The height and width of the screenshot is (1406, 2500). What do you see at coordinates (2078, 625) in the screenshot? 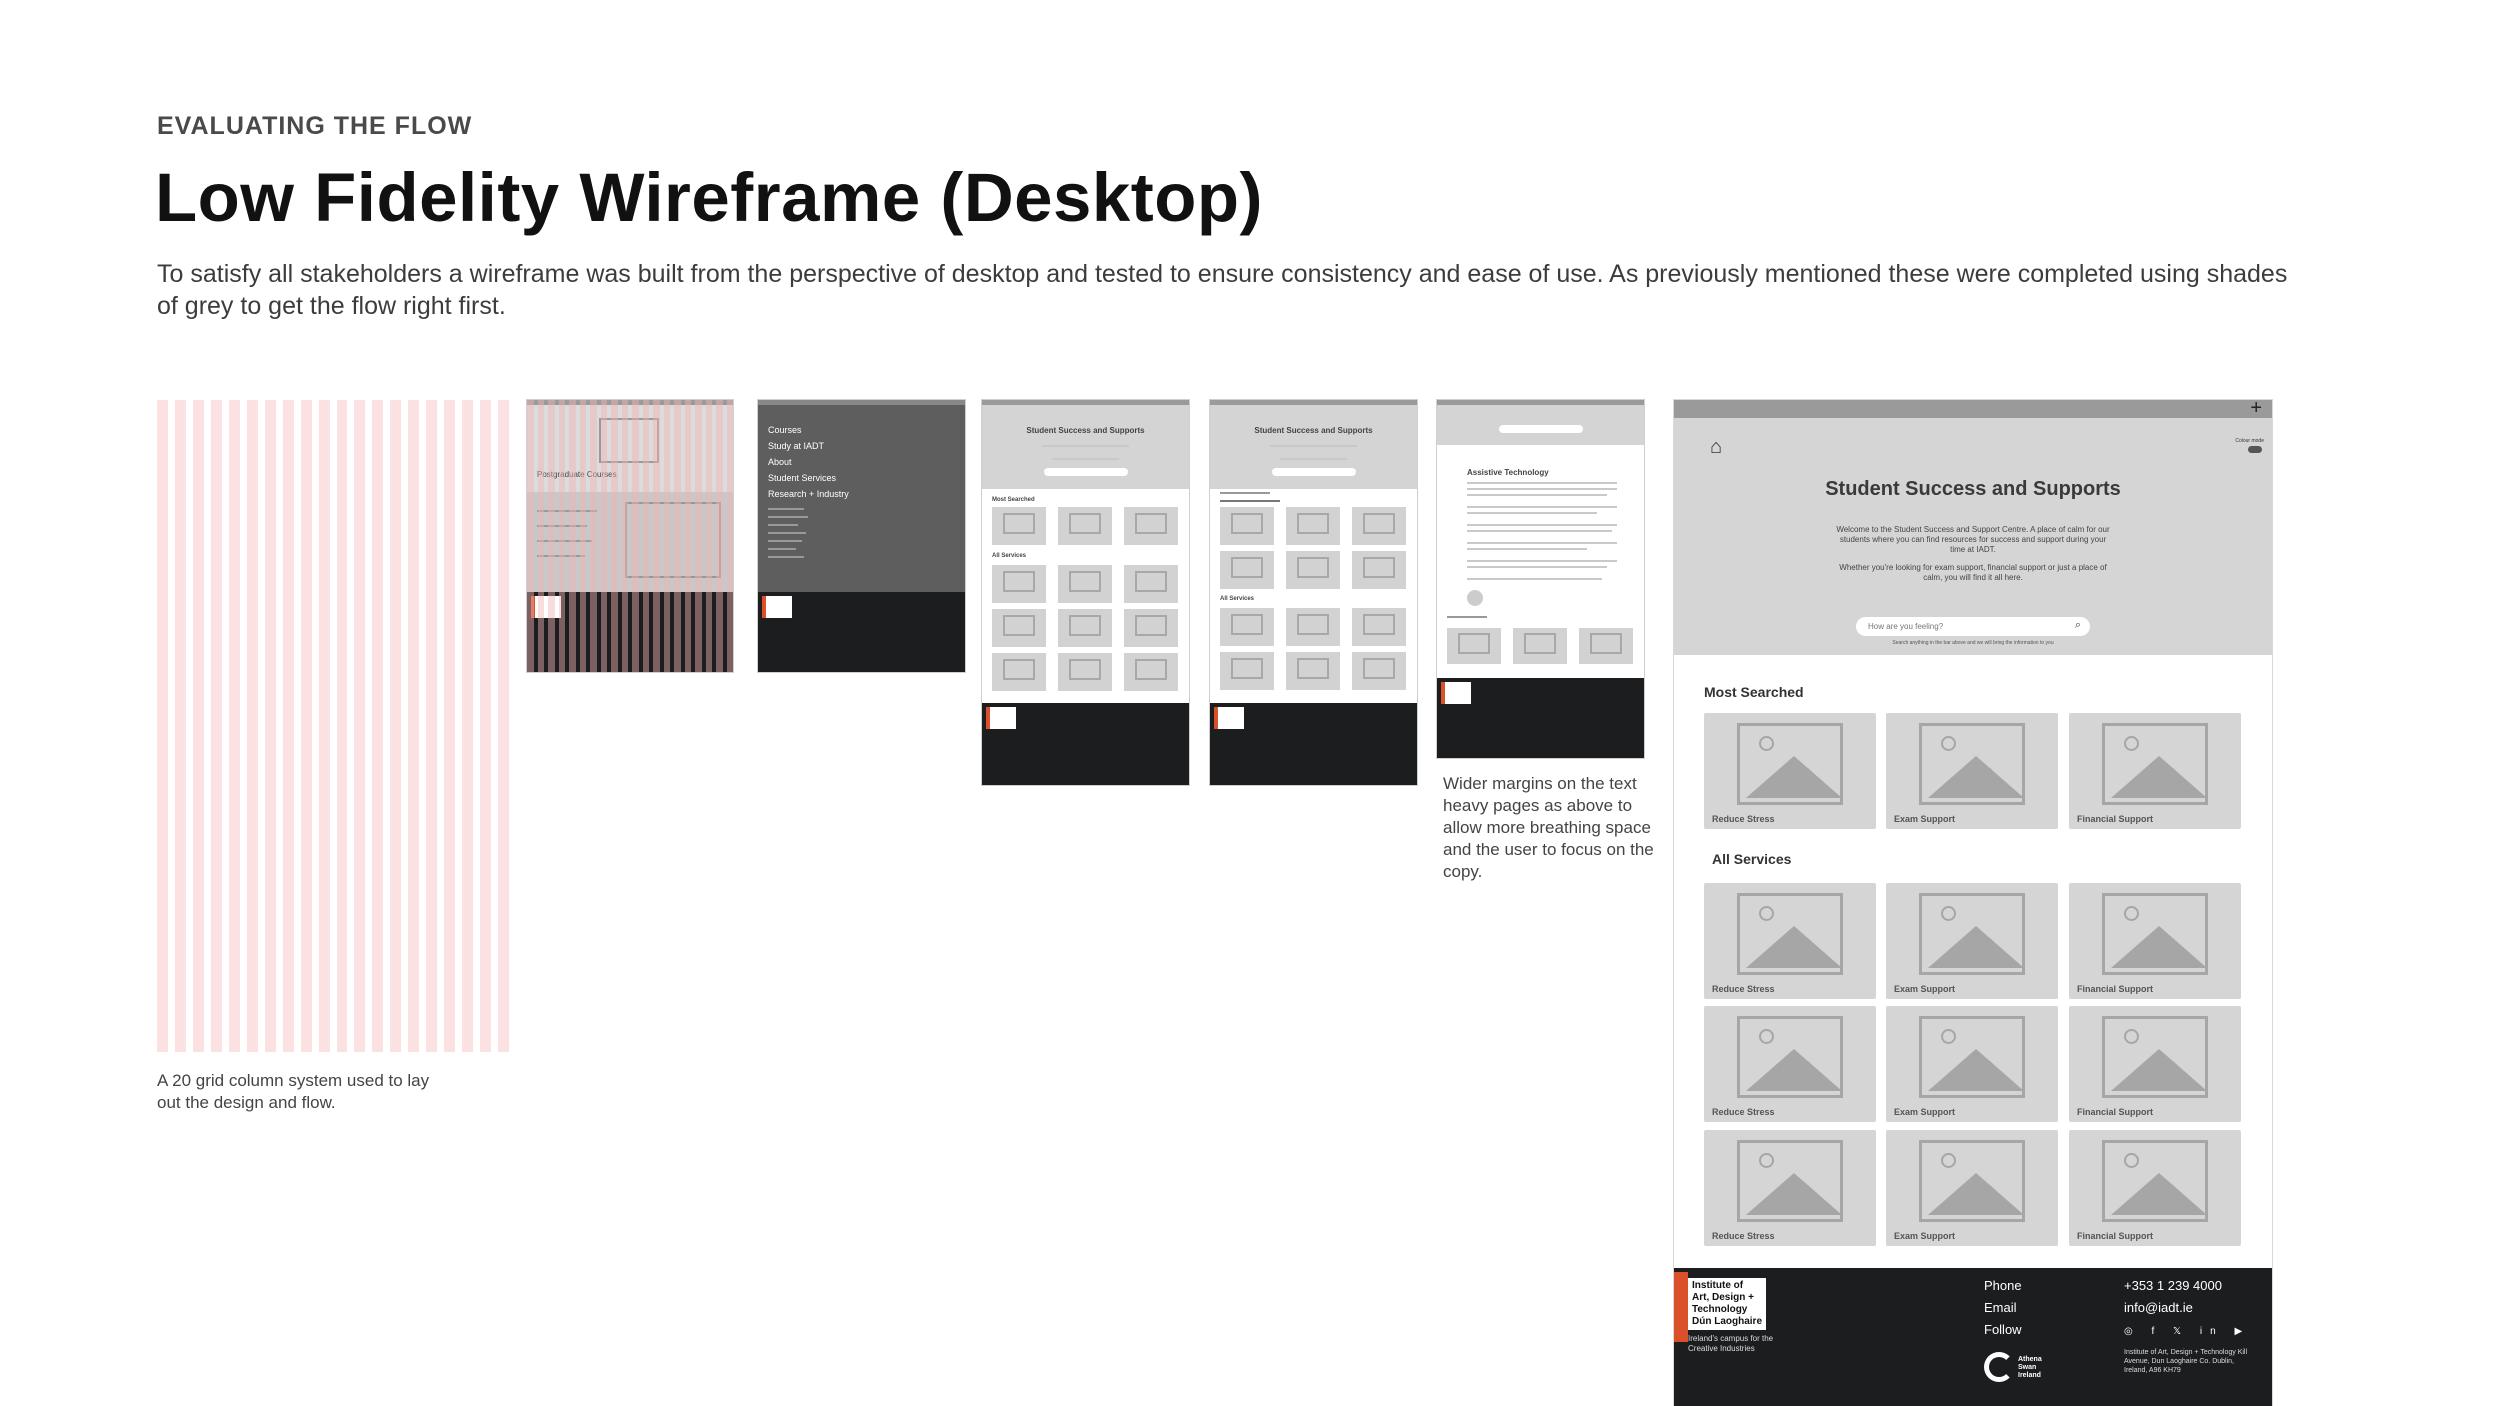
I see `search-icon: ⌕` at bounding box center [2078, 625].